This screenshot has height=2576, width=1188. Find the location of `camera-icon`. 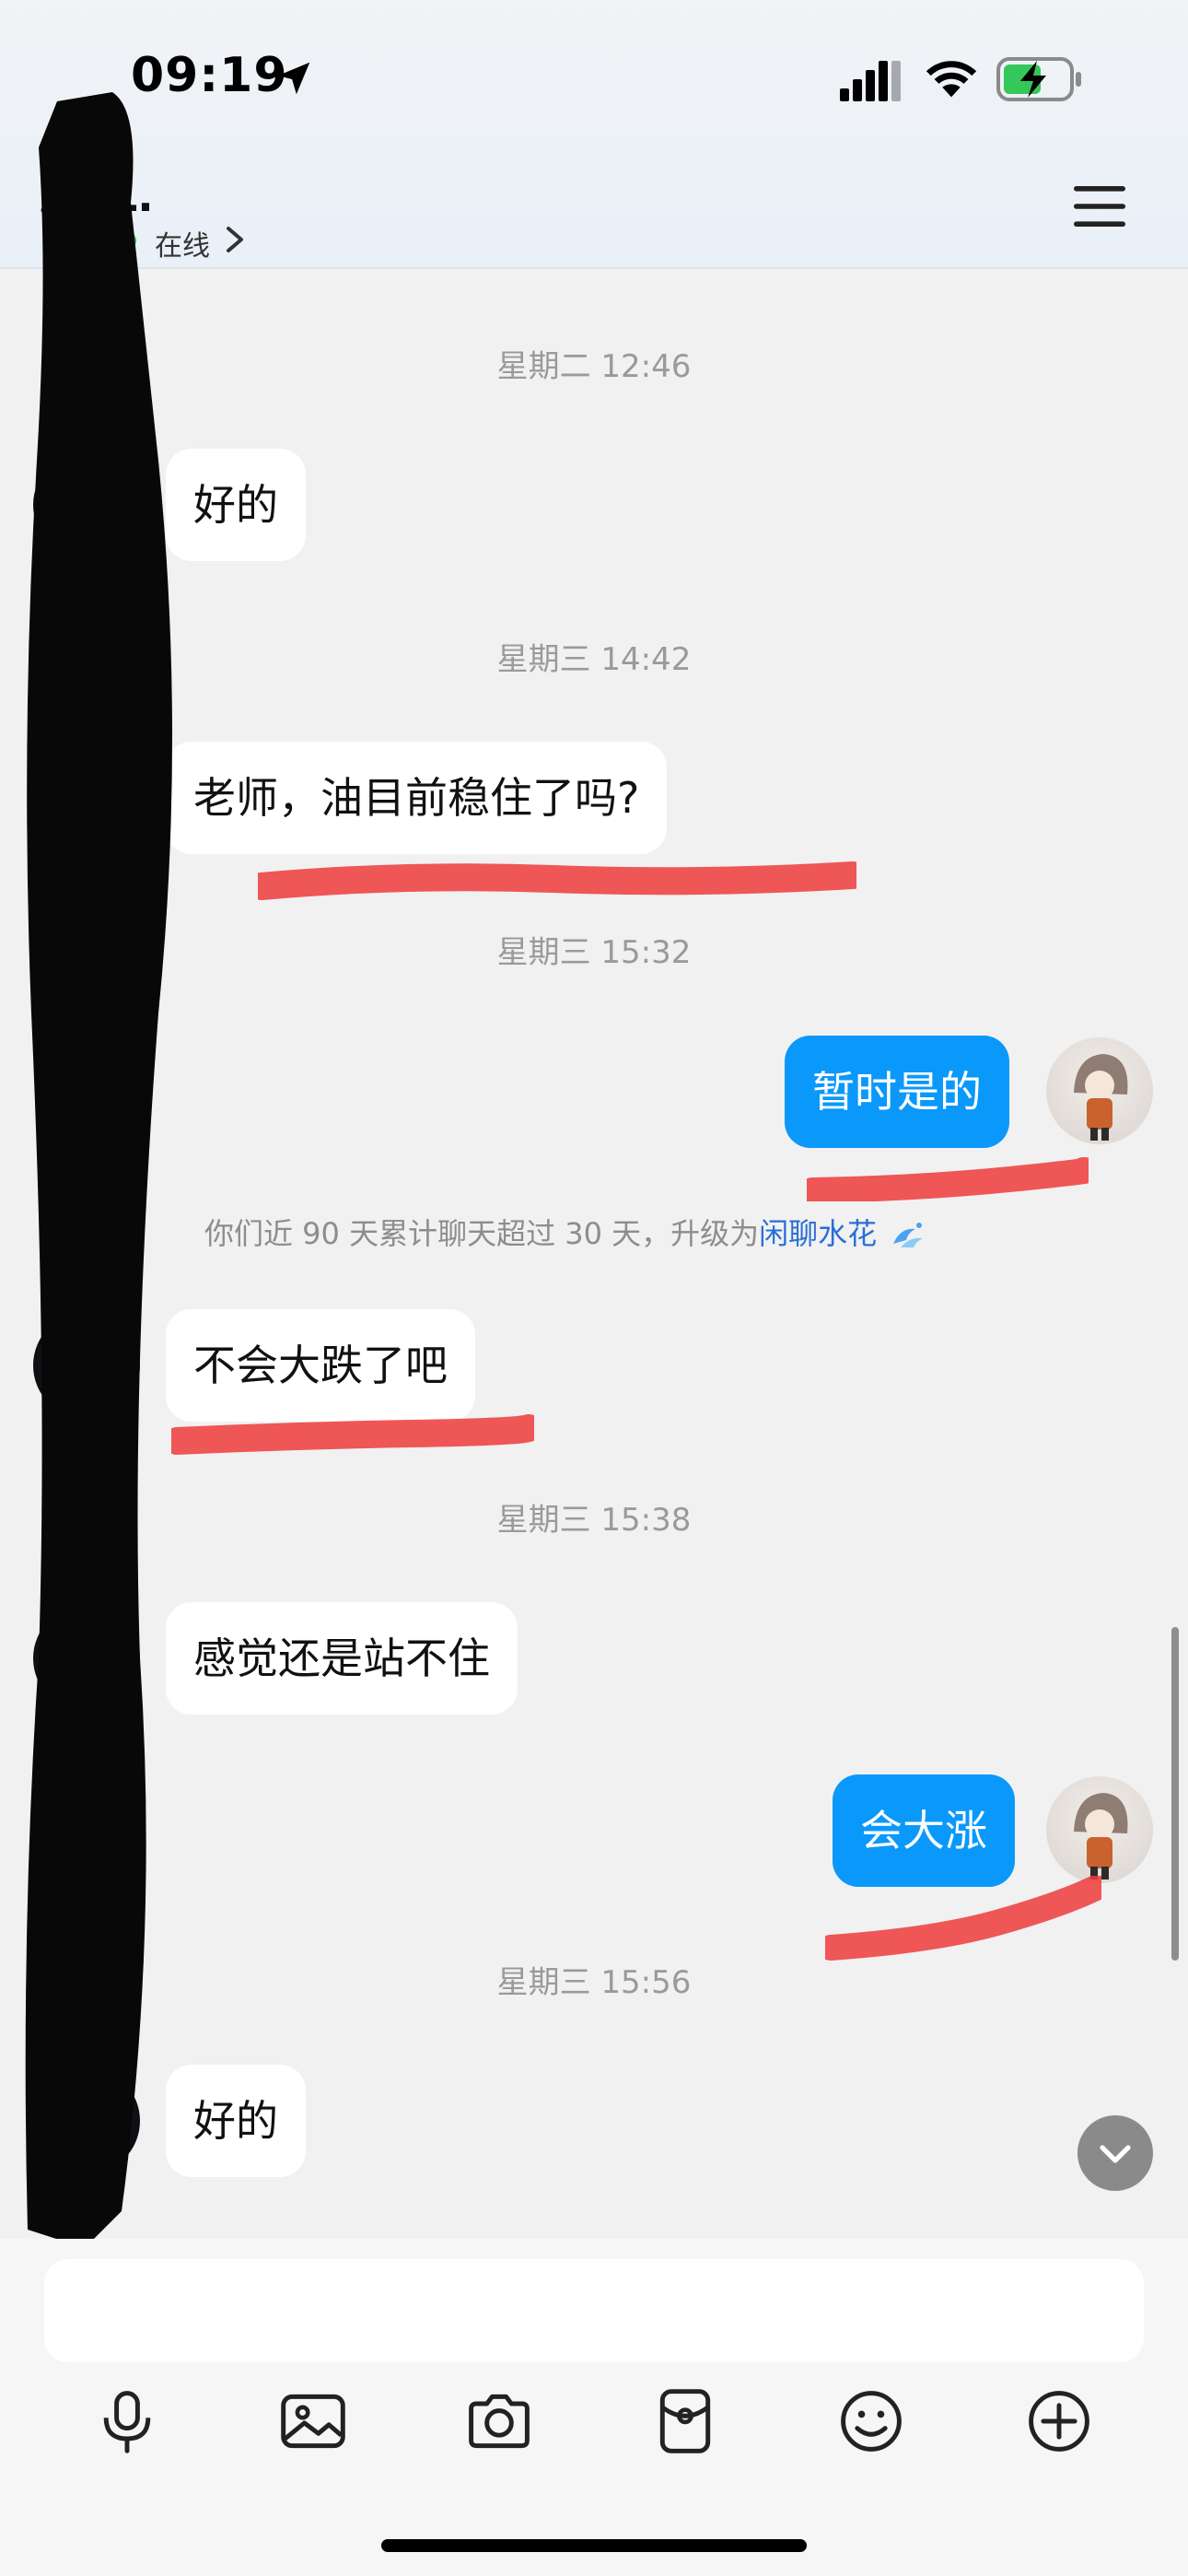

camera-icon is located at coordinates (499, 2421).